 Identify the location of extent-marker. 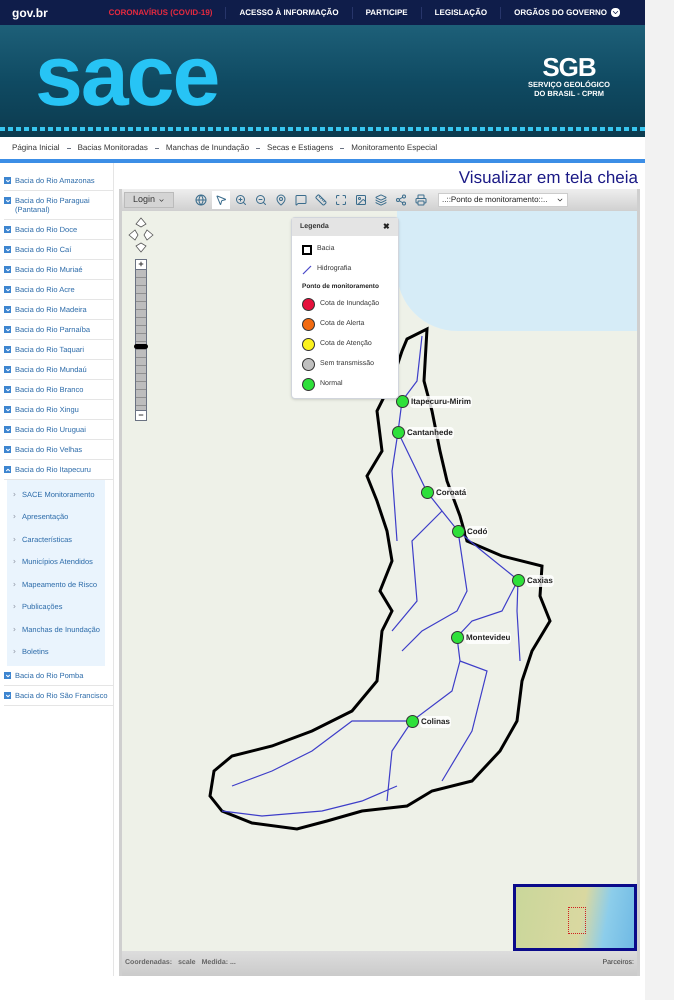
(577, 920).